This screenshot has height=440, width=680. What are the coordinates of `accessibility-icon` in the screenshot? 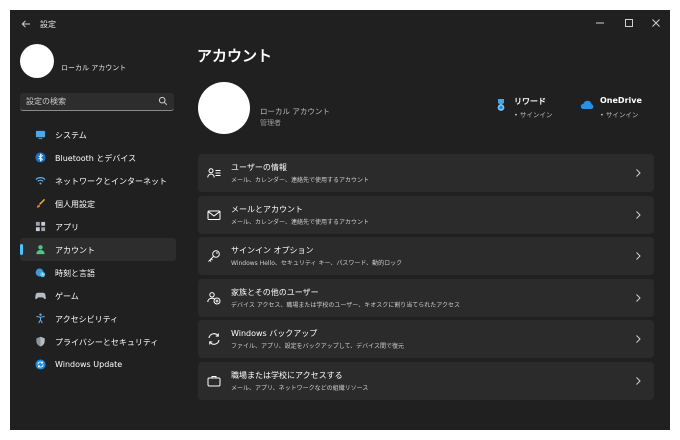 It's located at (40, 318).